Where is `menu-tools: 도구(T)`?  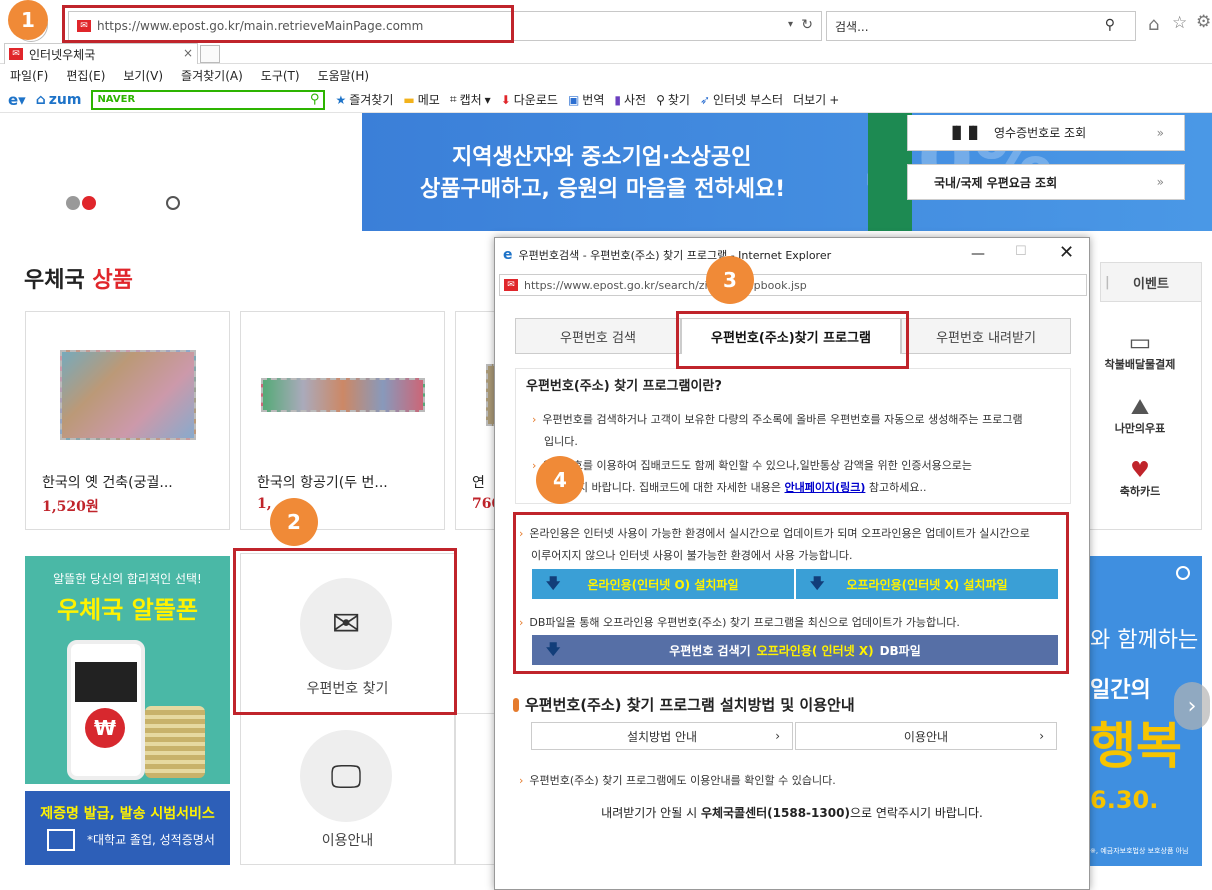
menu-tools: 도구(T) is located at coordinates (280, 75).